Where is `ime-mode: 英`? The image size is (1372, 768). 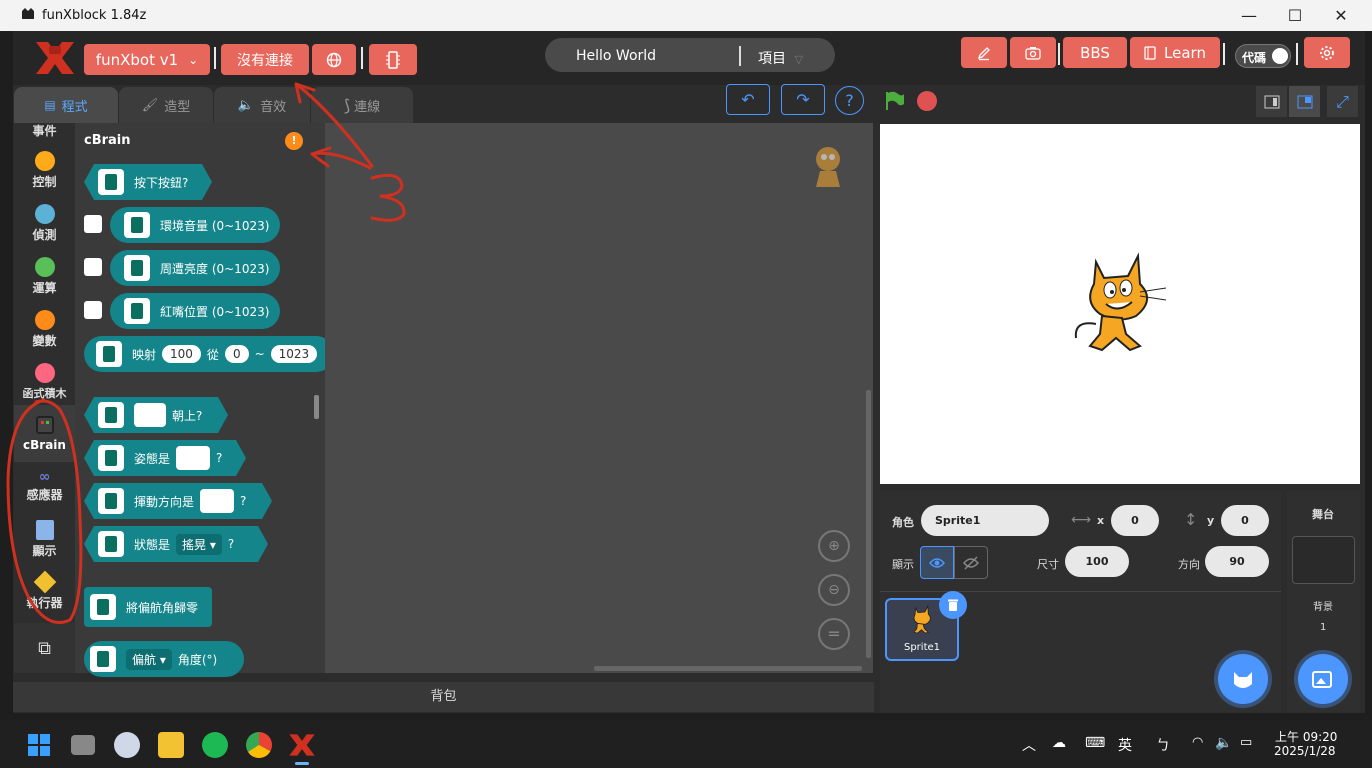 ime-mode: 英 is located at coordinates (1125, 745).